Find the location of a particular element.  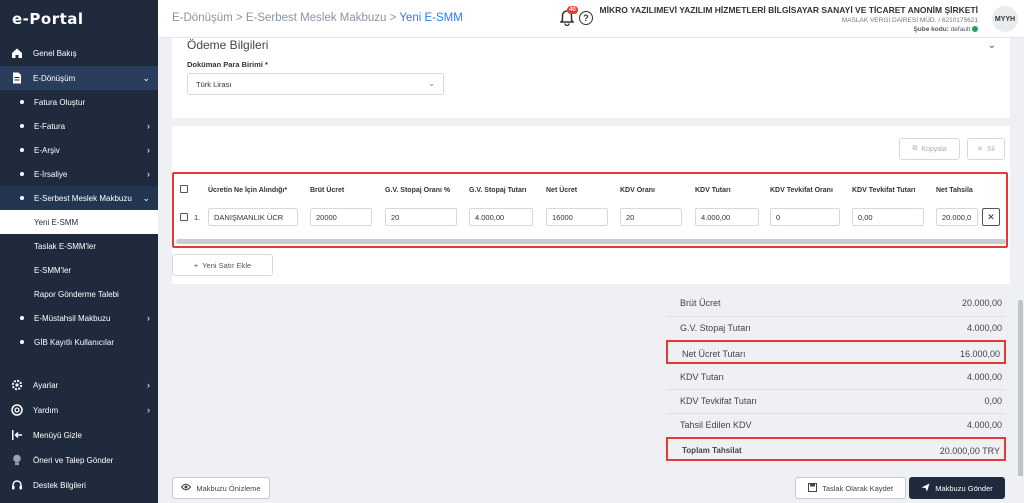

document-icon is located at coordinates (17, 78).